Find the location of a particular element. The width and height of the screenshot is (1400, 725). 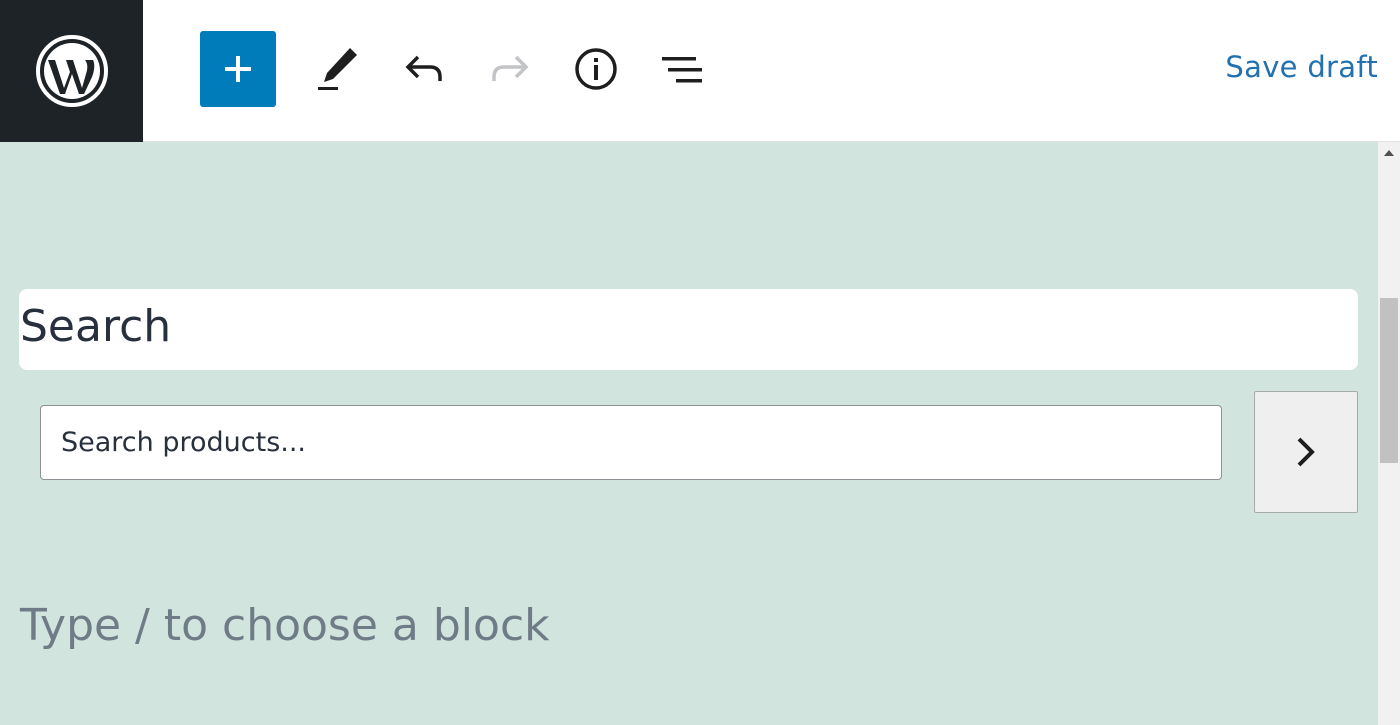

add-block-button is located at coordinates (238, 69).